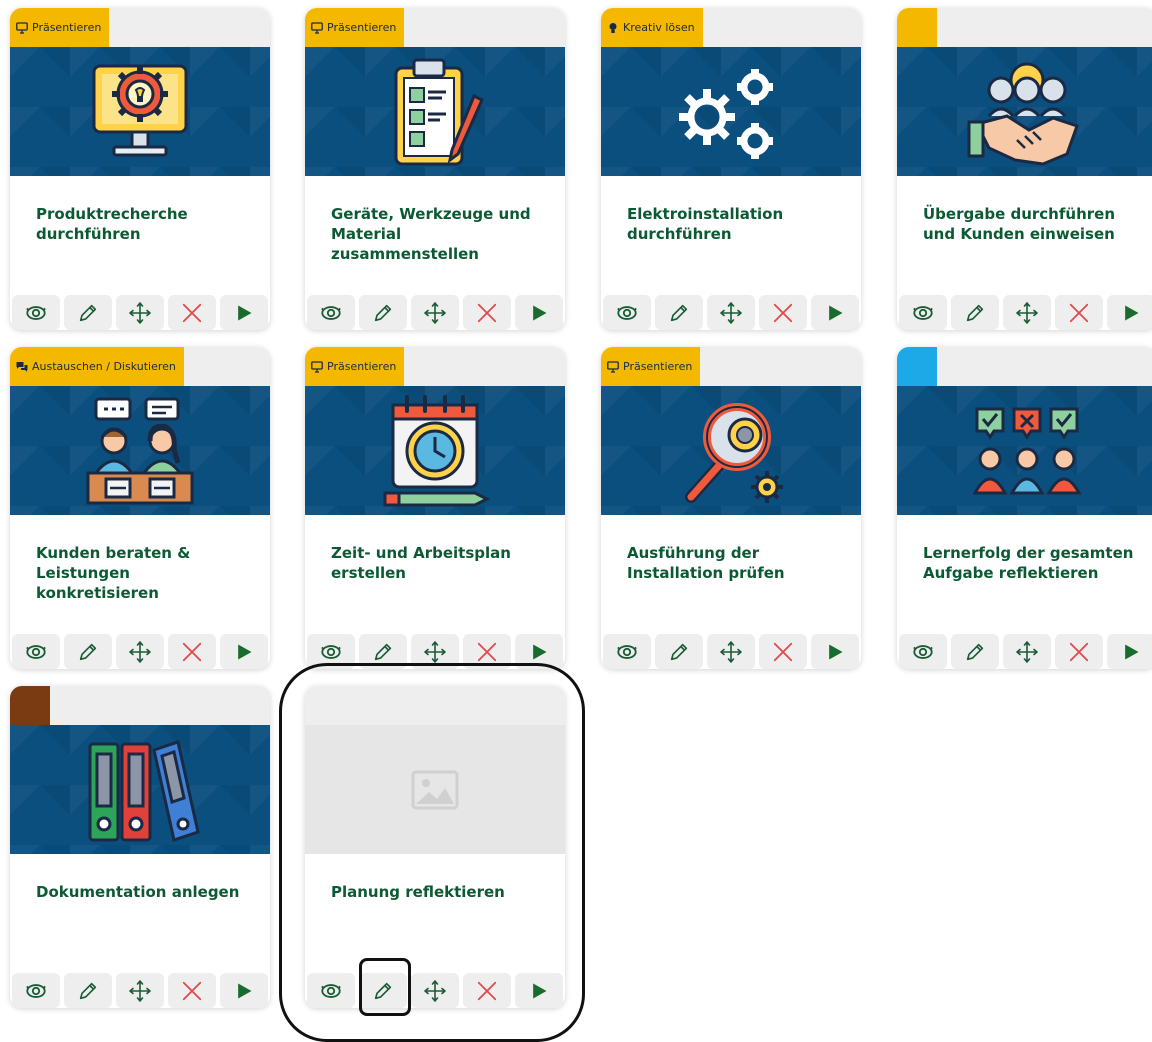  What do you see at coordinates (140, 366) in the screenshot?
I see `tag-bar: Austauschen / Diskutieren` at bounding box center [140, 366].